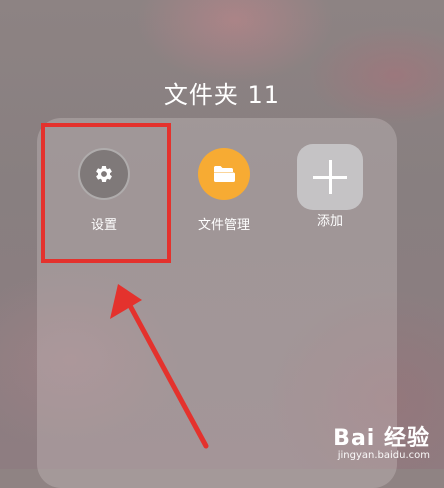 Image resolution: width=444 pixels, height=488 pixels. Describe the element at coordinates (383, 455) in the screenshot. I see `watermark-sub: jingyan.baidu.com` at that location.